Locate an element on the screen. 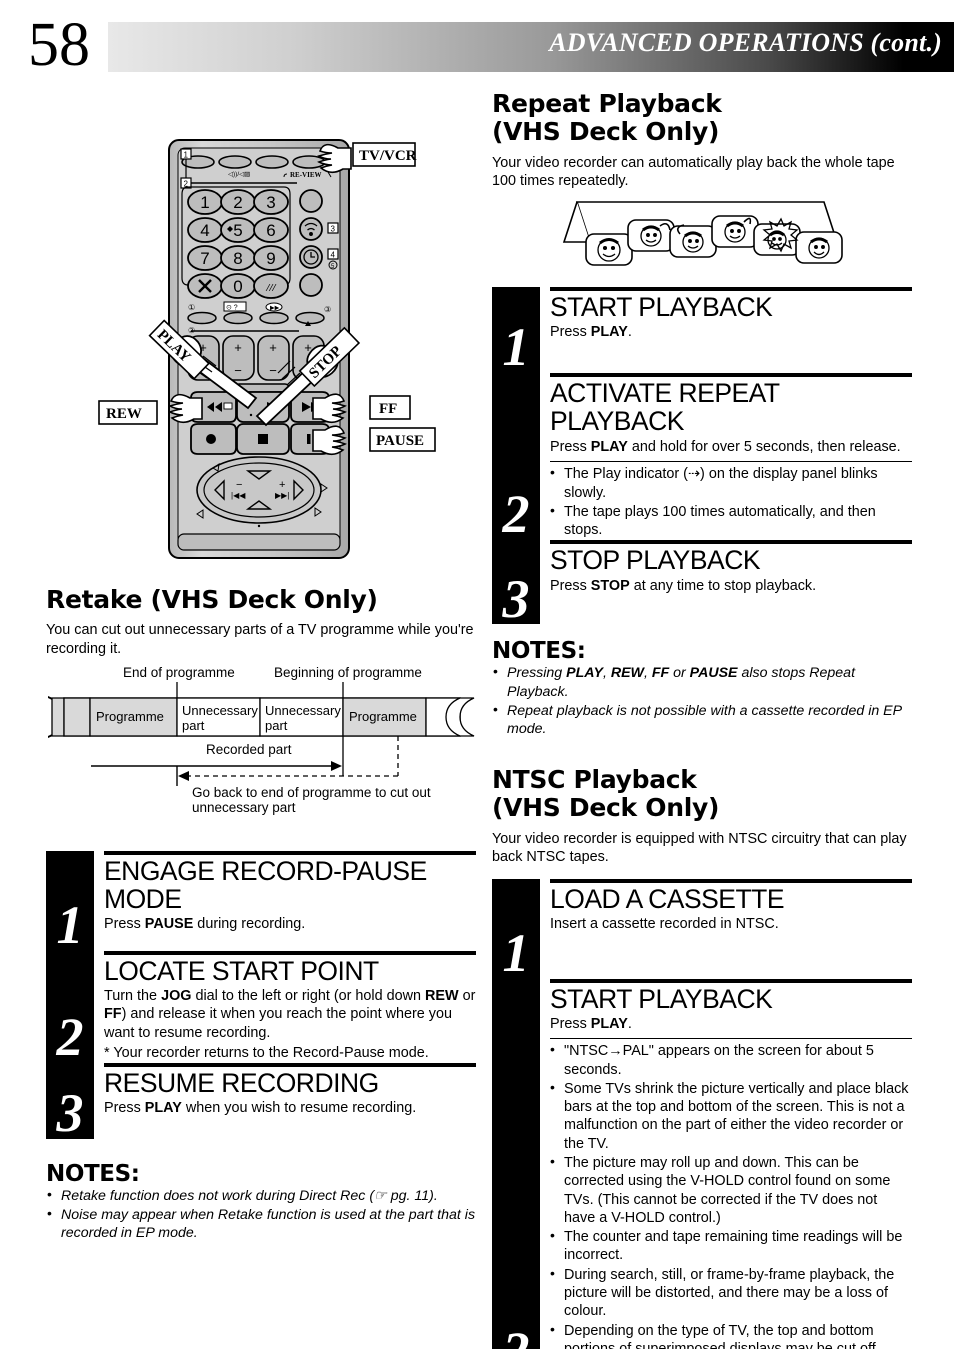 This screenshot has height=1349, width=954. repeat-title-line2: (VHS Deck Only) is located at coordinates (606, 132).